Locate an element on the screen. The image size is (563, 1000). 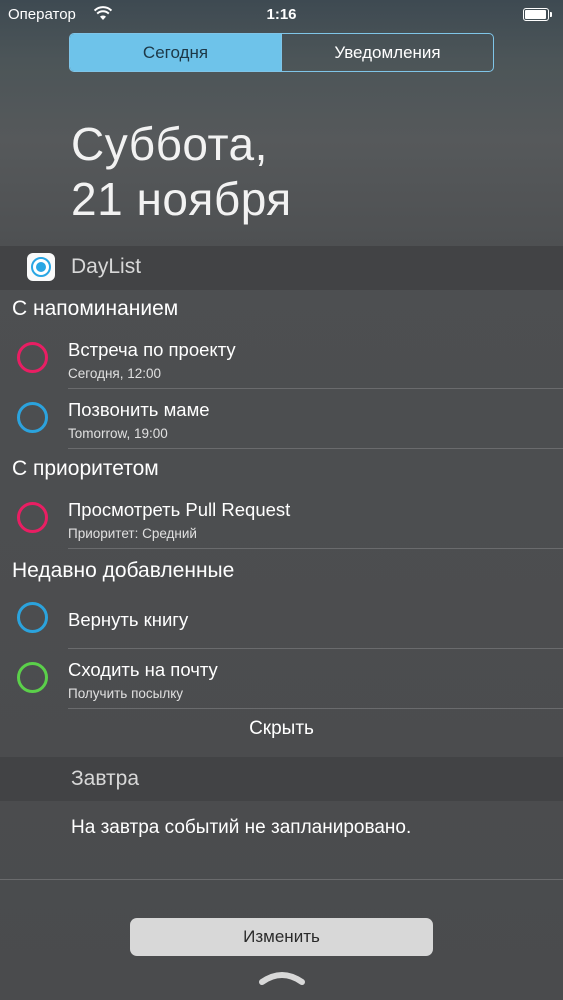
date-weekday: Суббота, is located at coordinates (169, 144).